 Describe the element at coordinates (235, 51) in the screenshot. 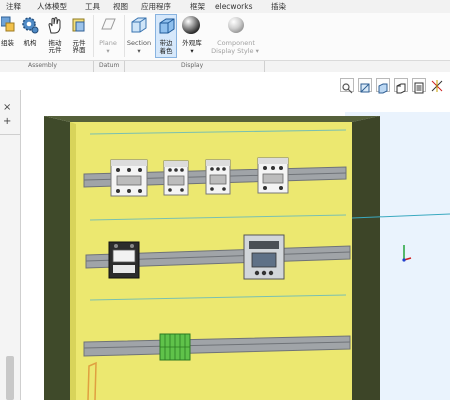

I see `display-style-label: Display Style ▾` at that location.